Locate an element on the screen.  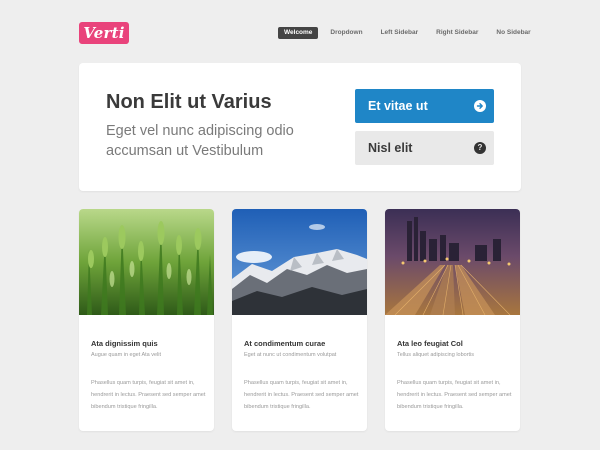
site-logo: Verti is located at coordinates (104, 33).